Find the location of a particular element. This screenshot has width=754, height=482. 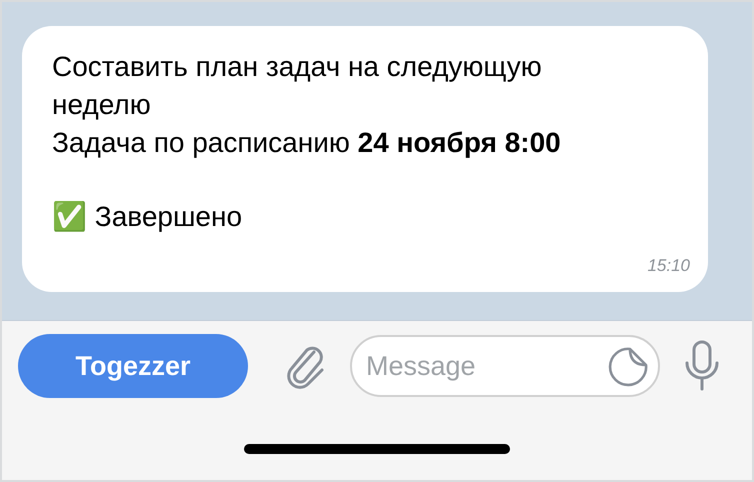

message-text: Составить план задач на следующую неделю is located at coordinates (297, 86).